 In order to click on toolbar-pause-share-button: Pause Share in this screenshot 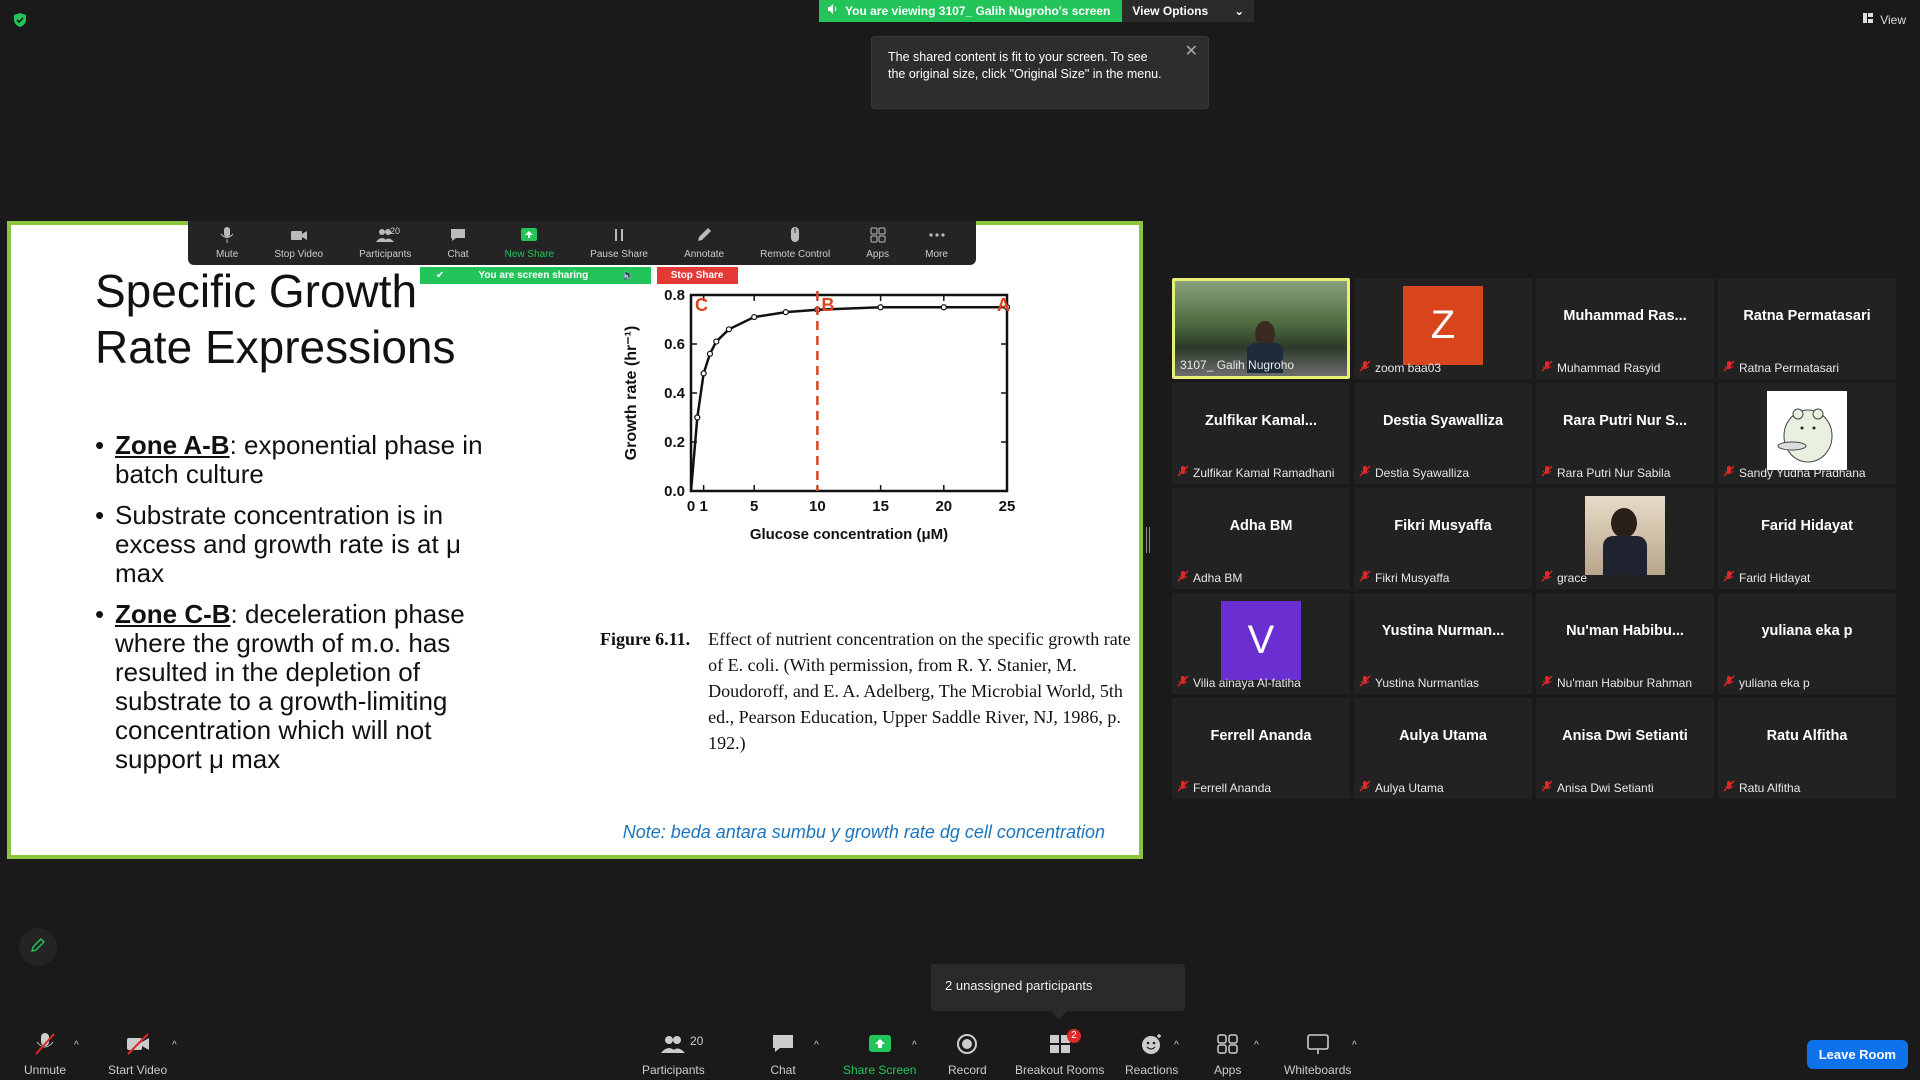, I will do `click(619, 243)`.